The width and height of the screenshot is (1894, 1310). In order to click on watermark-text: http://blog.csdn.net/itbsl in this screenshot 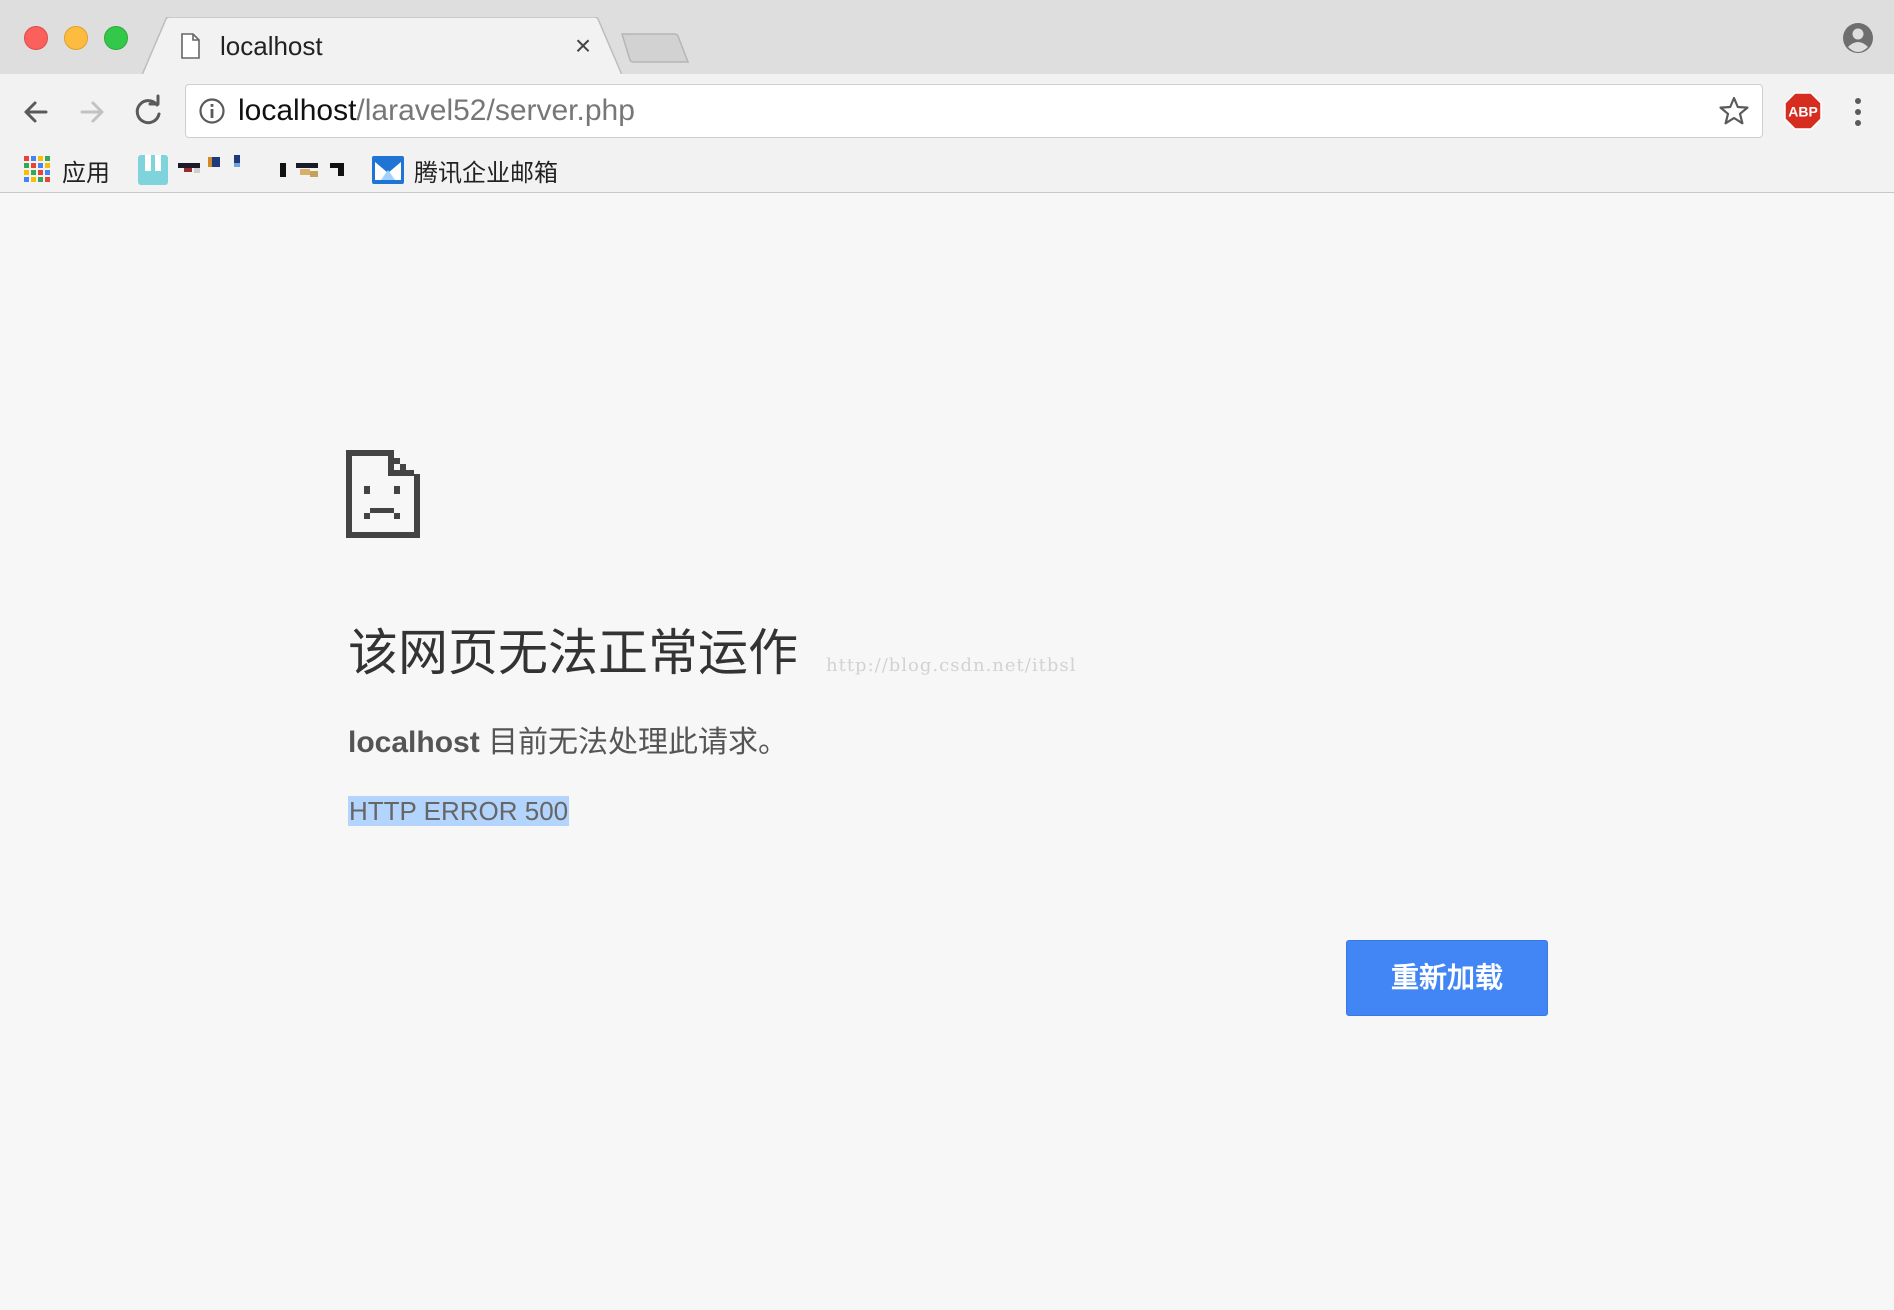, I will do `click(951, 665)`.